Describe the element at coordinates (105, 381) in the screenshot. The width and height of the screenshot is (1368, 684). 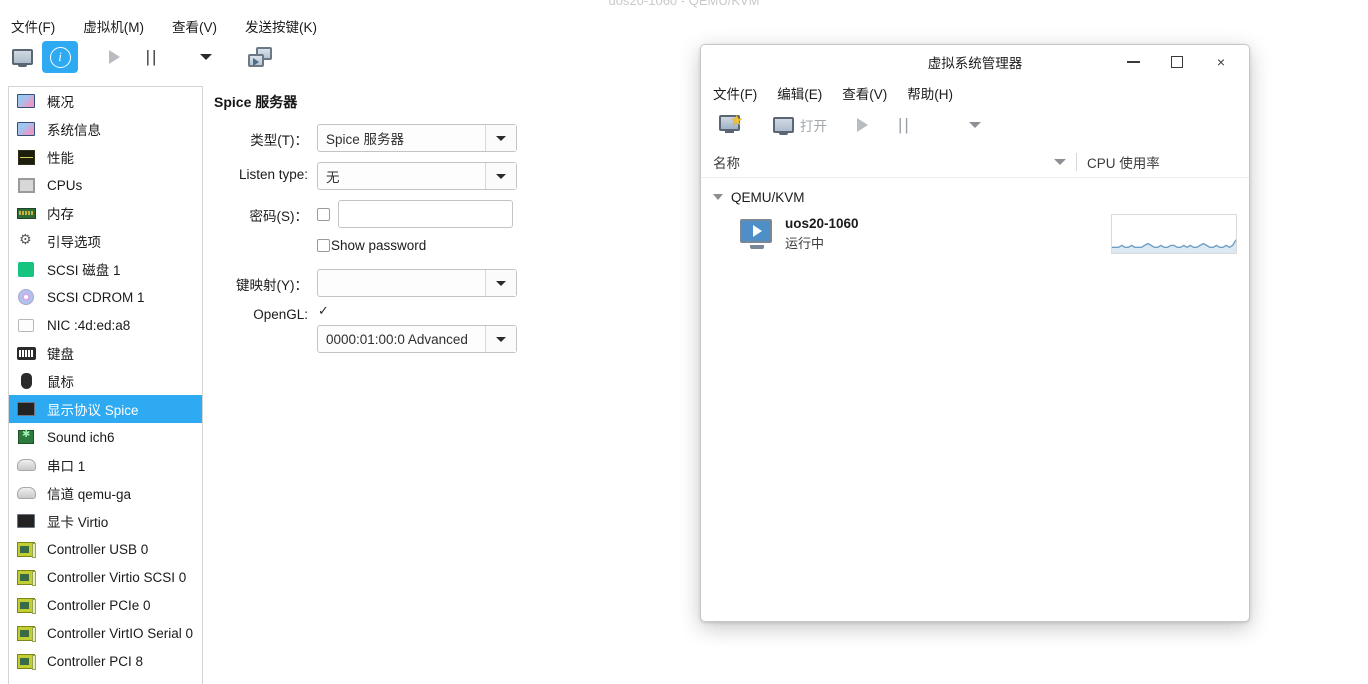
I see `sidebar-item-mouse: 鼠标` at that location.